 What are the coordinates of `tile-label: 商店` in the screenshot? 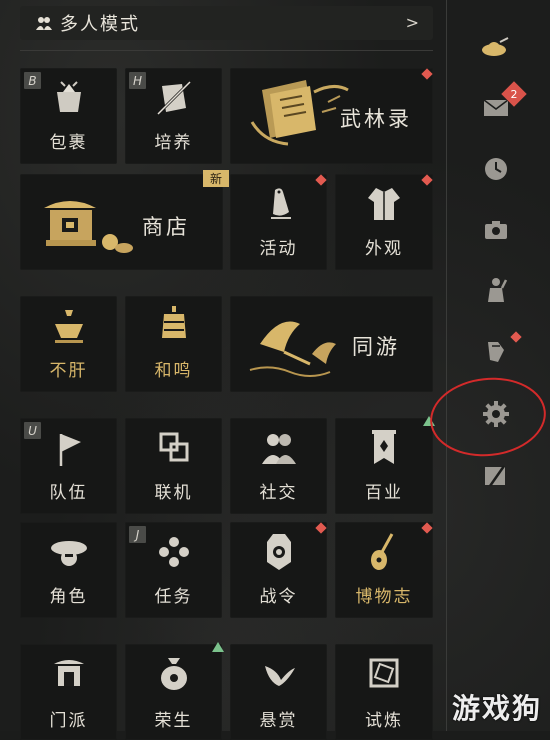 It's located at (166, 227).